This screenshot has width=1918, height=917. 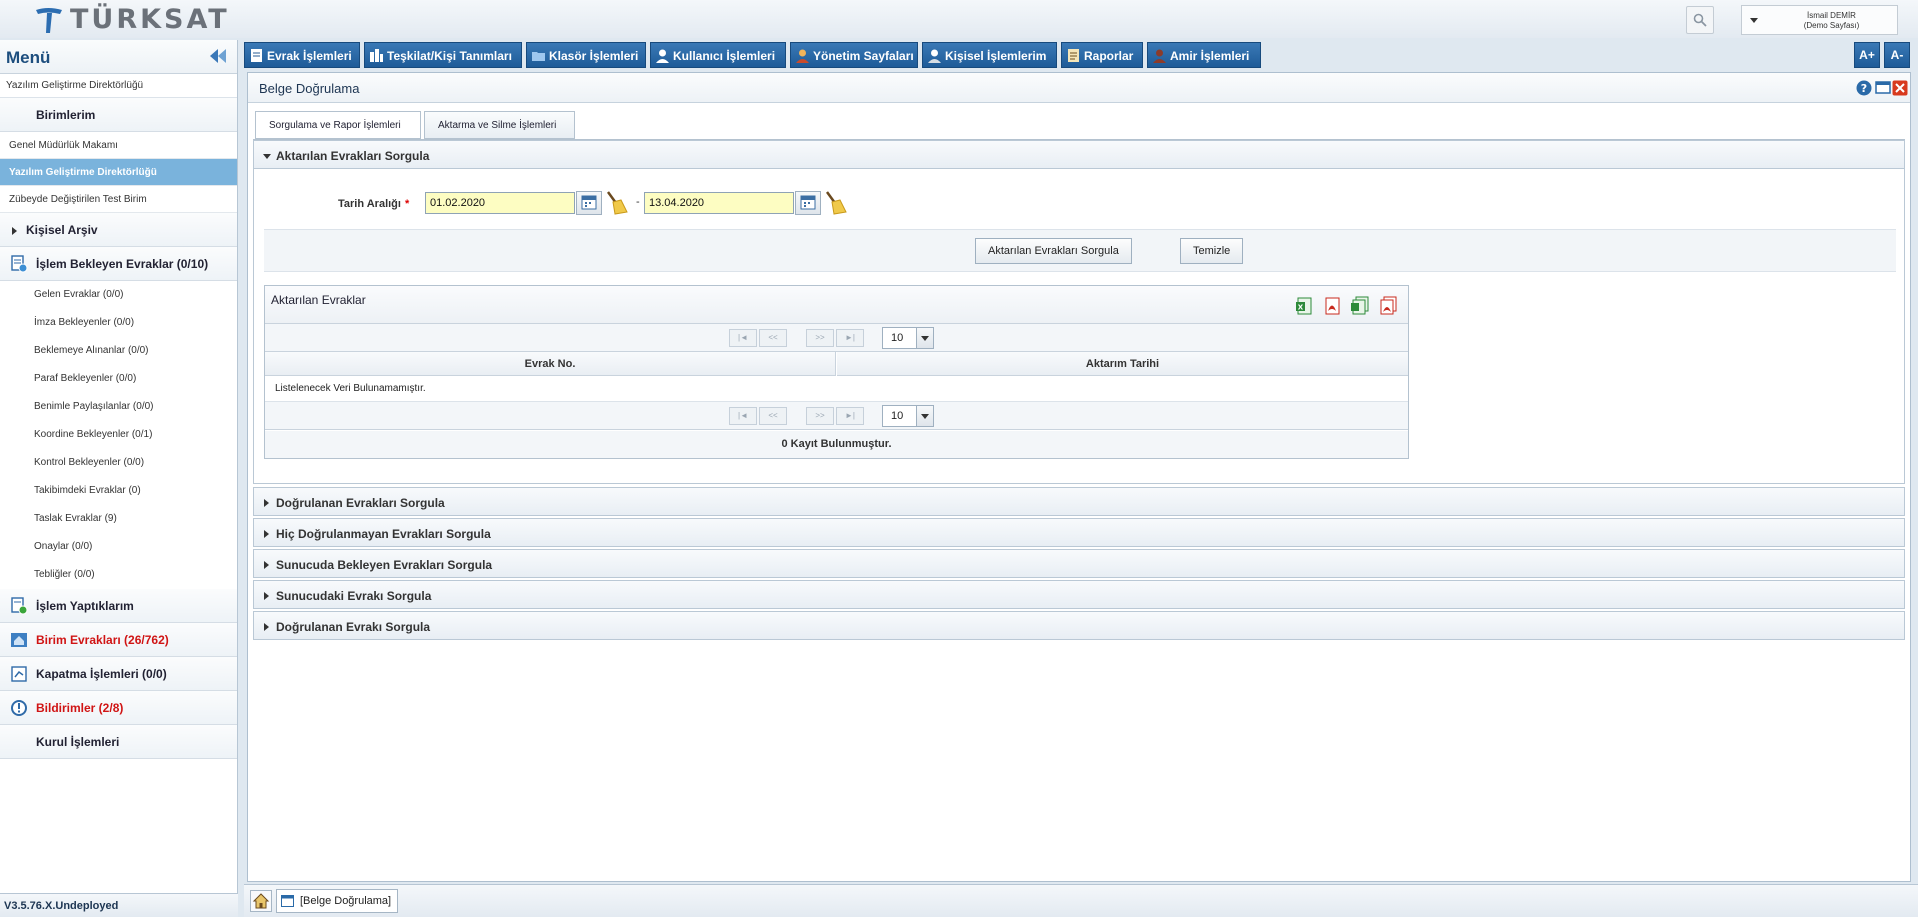 What do you see at coordinates (1053, 251) in the screenshot?
I see `query-transferred-button: Aktarılan Evrakları Sorgula` at bounding box center [1053, 251].